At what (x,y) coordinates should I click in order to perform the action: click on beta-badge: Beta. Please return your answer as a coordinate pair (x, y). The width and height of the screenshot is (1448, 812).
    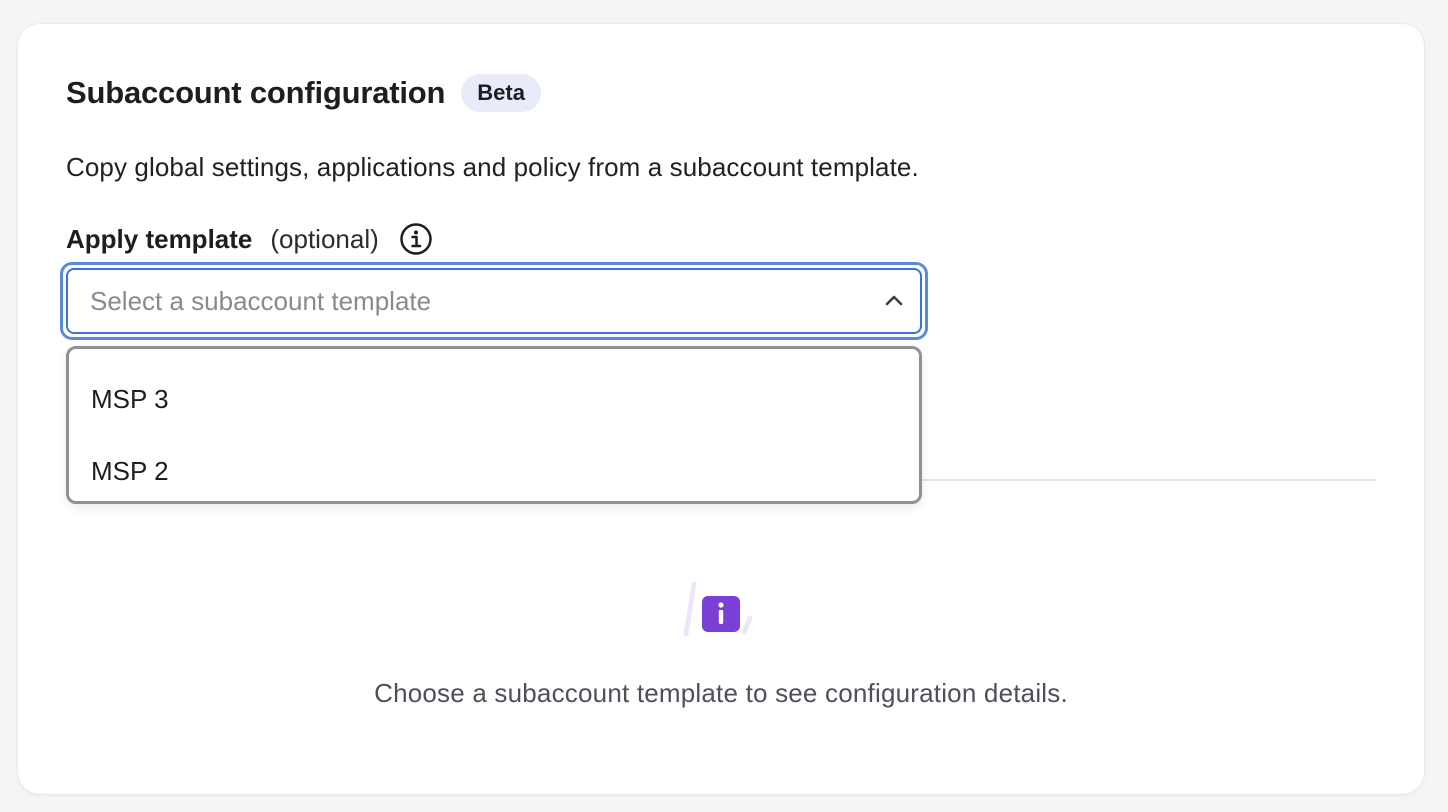
    Looking at the image, I should click on (501, 93).